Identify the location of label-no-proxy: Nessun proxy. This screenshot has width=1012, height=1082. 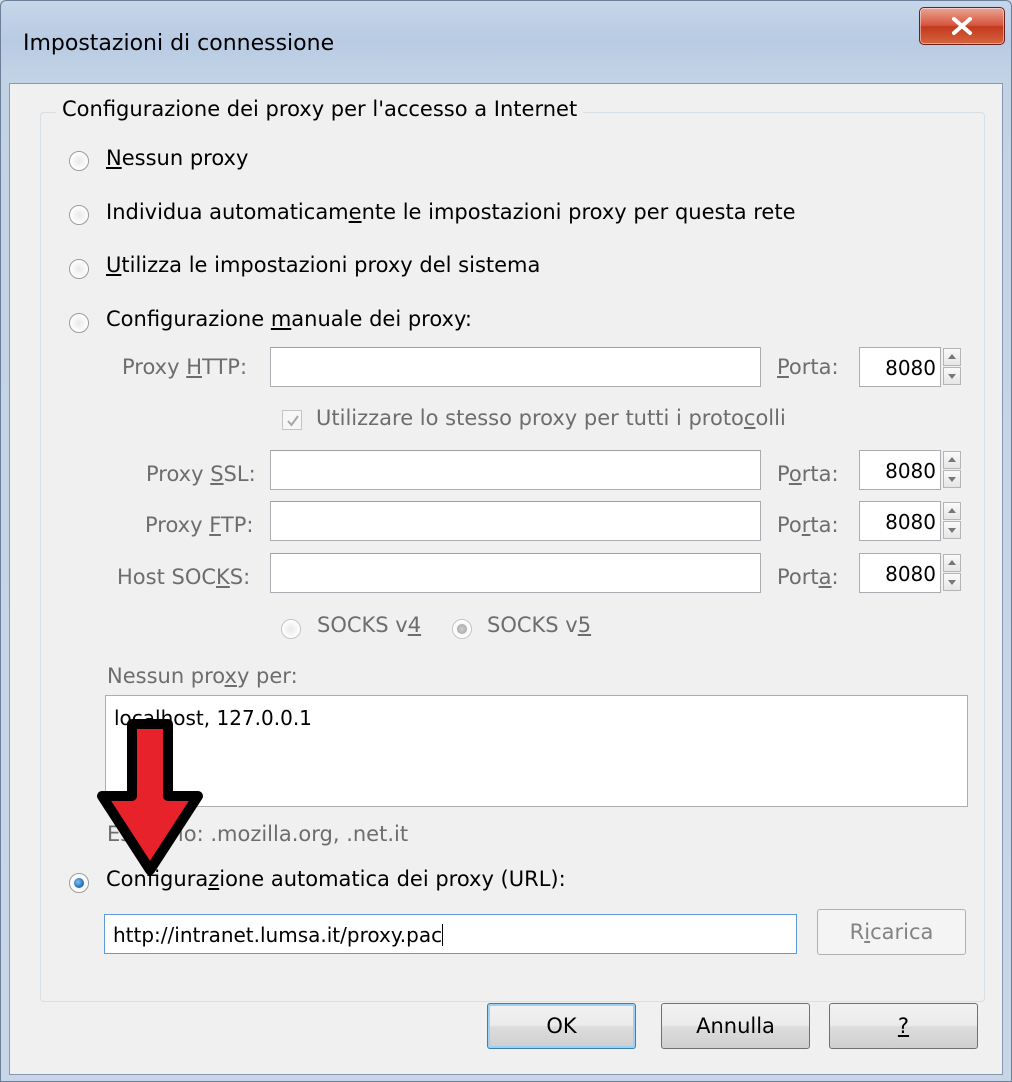
(177, 158).